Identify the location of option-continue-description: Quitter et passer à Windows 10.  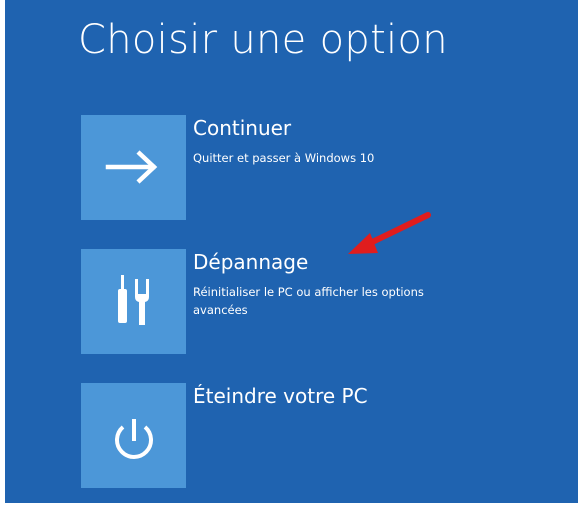
(284, 158).